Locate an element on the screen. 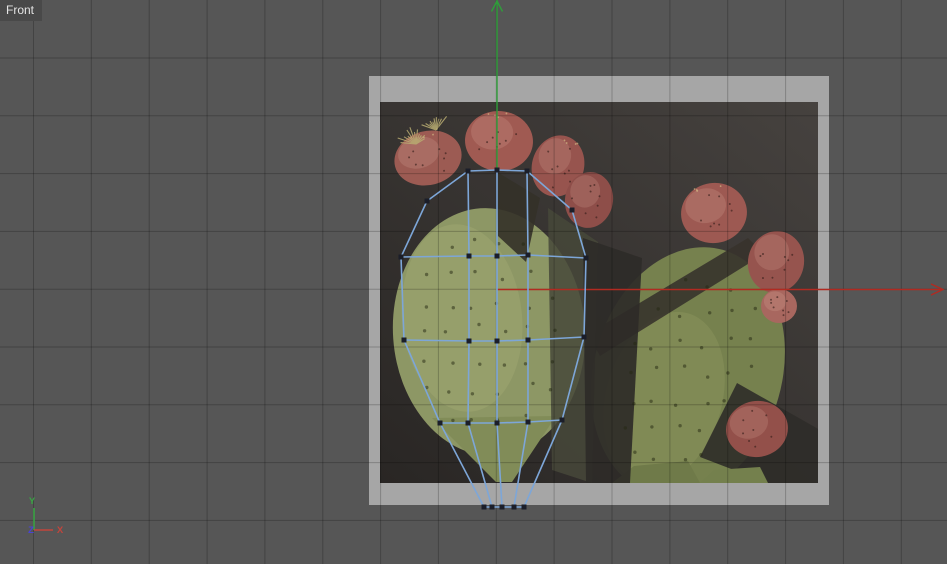  prickly-pear-fruit is located at coordinates (779, 306).